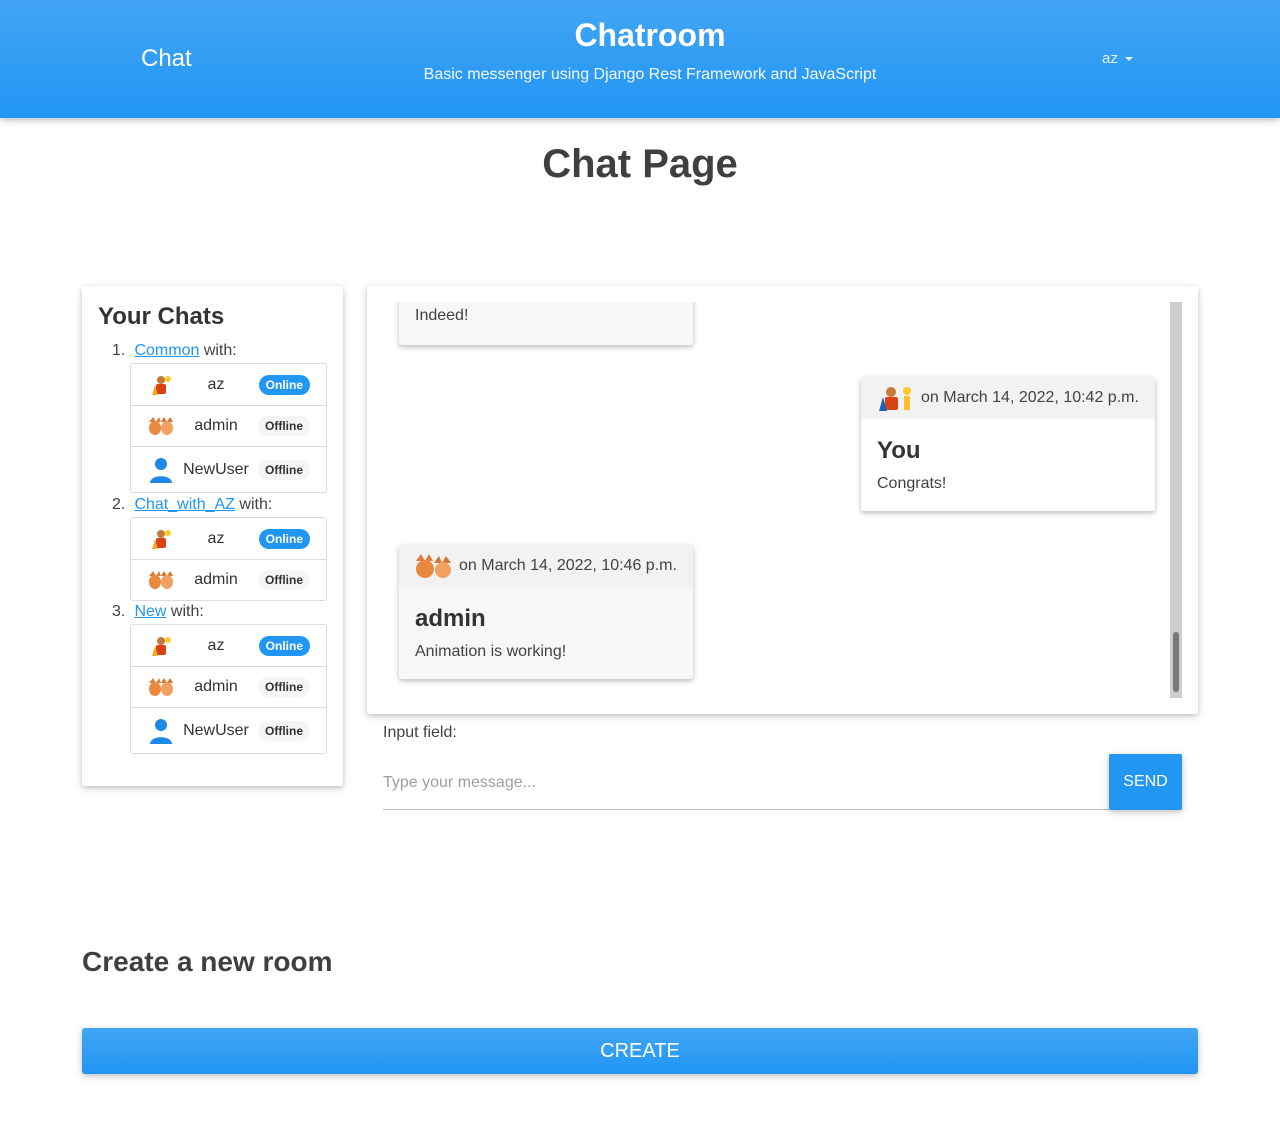  What do you see at coordinates (1128, 58) in the screenshot?
I see `caret-down-icon` at bounding box center [1128, 58].